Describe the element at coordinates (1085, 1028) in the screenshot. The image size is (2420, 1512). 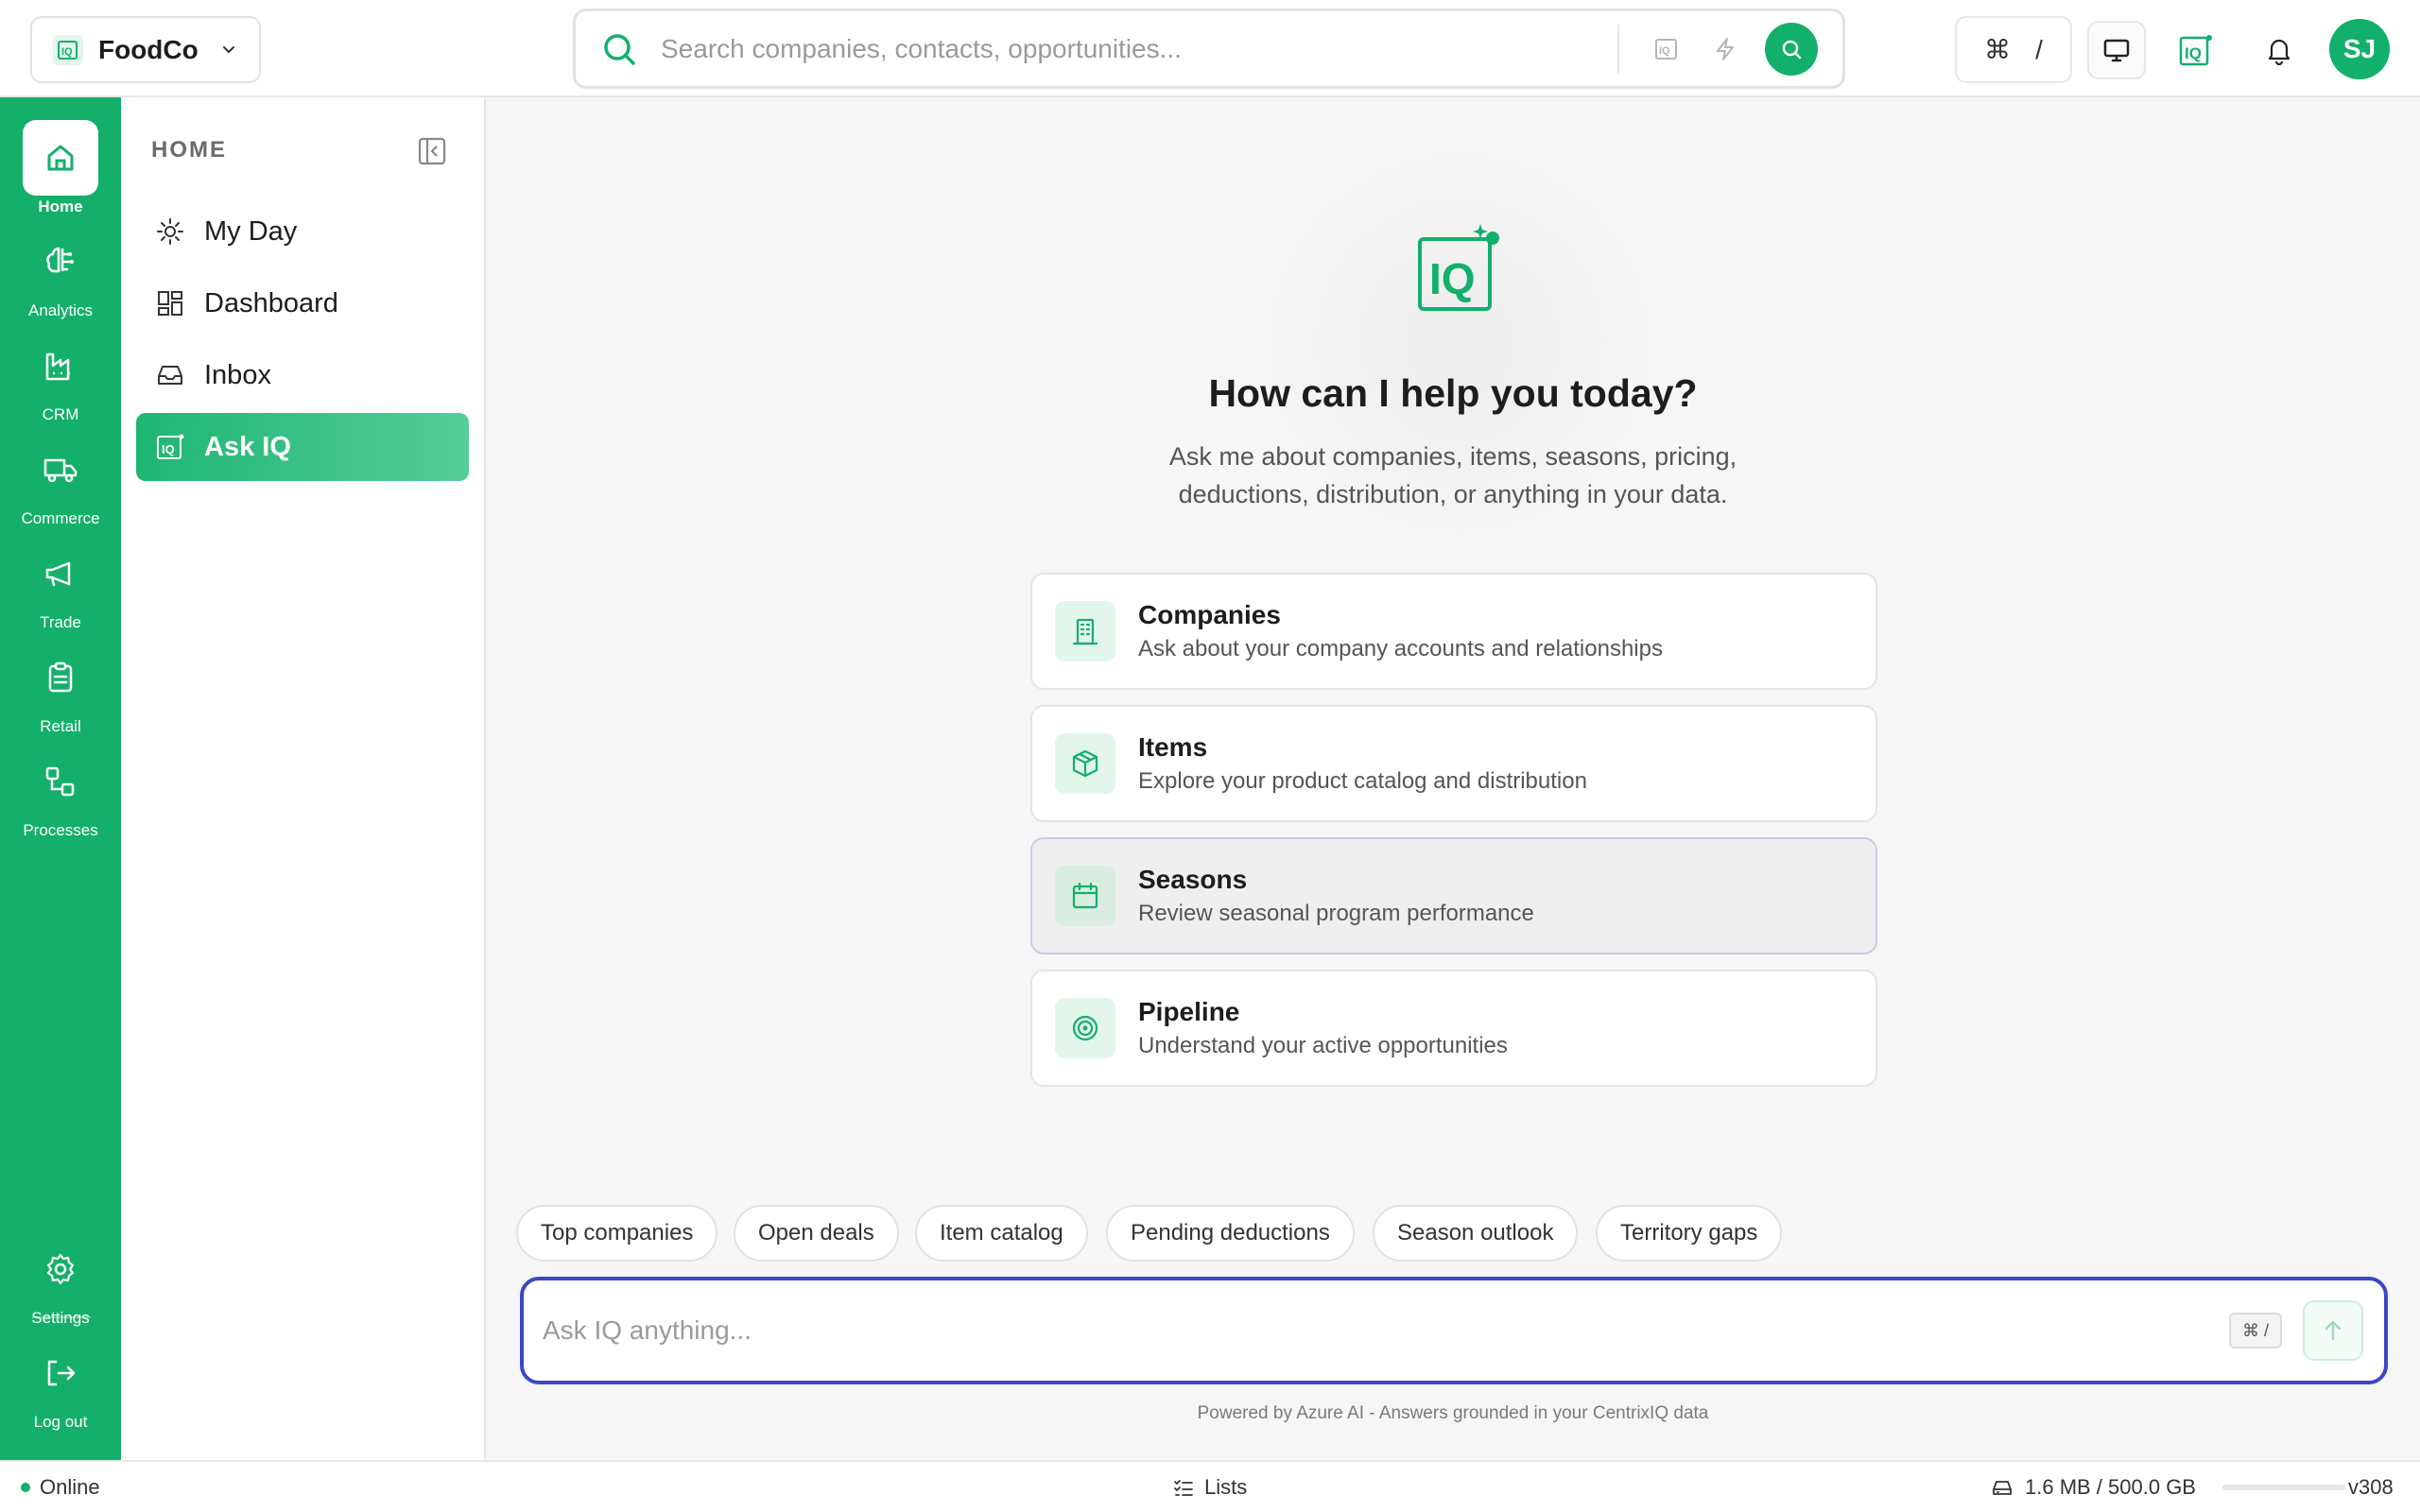
I see `target-icon` at that location.